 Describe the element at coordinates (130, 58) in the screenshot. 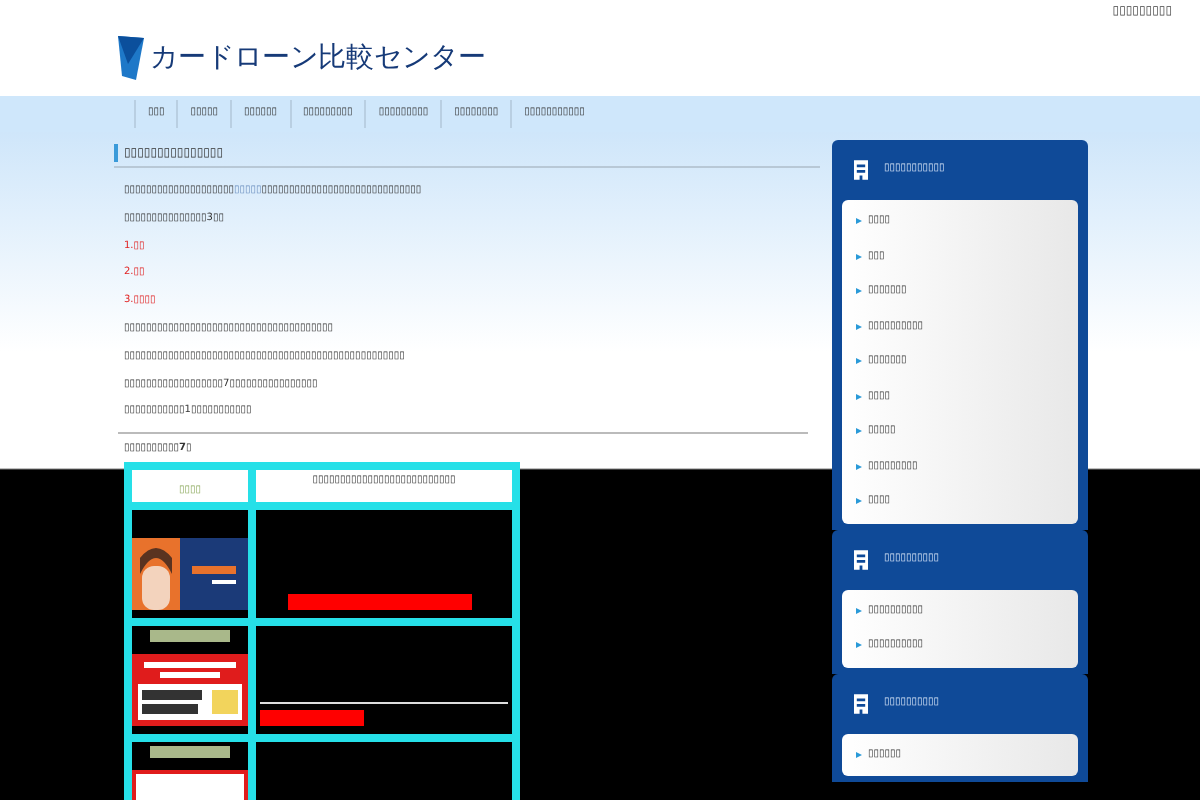

I see `logo-icon` at that location.